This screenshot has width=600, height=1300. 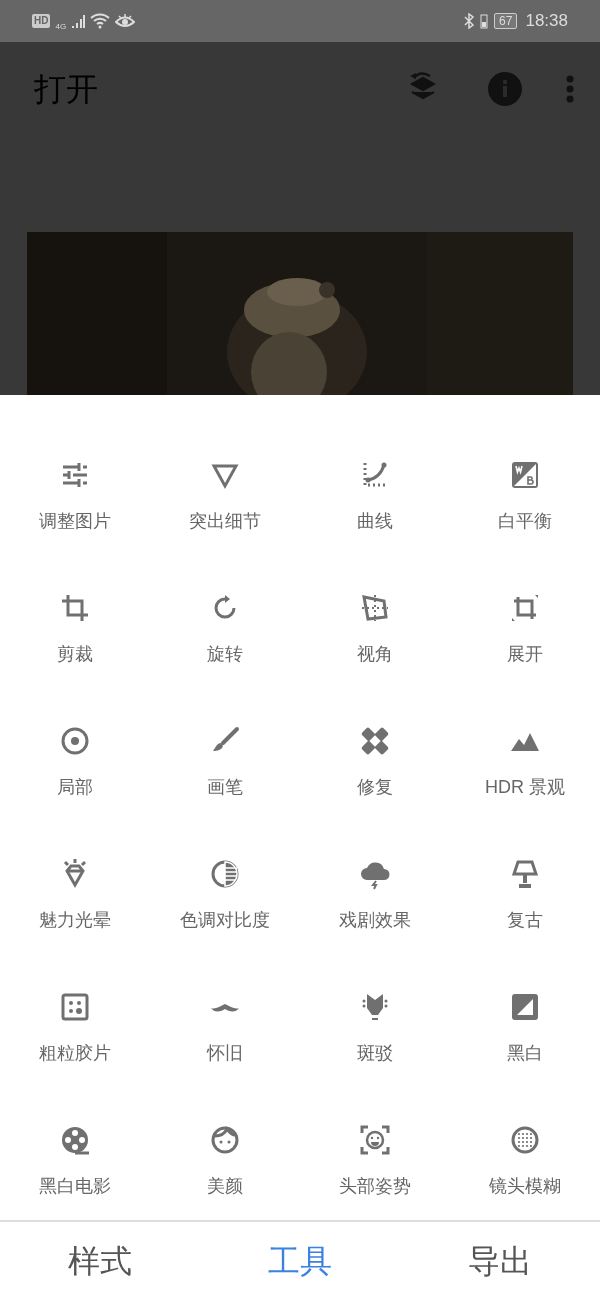 I want to click on face-outline-icon, so click(x=225, y=1140).